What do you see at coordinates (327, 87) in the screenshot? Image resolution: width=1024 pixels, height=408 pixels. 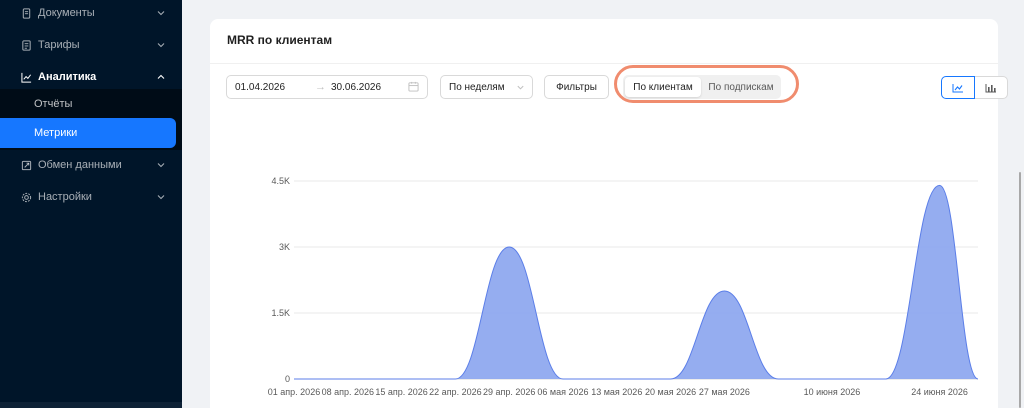 I see `date-range-picker: 01.04.2026 → 30.06.2026` at bounding box center [327, 87].